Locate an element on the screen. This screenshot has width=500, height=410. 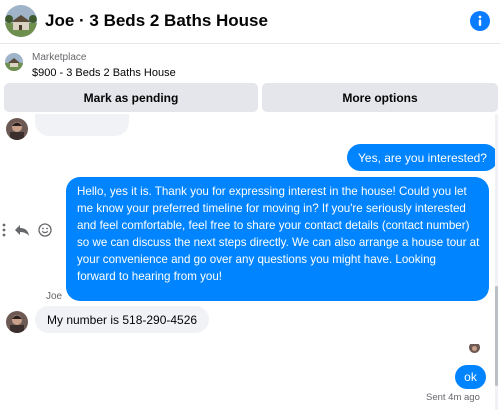
message-bubble-received is located at coordinates (82, 125).